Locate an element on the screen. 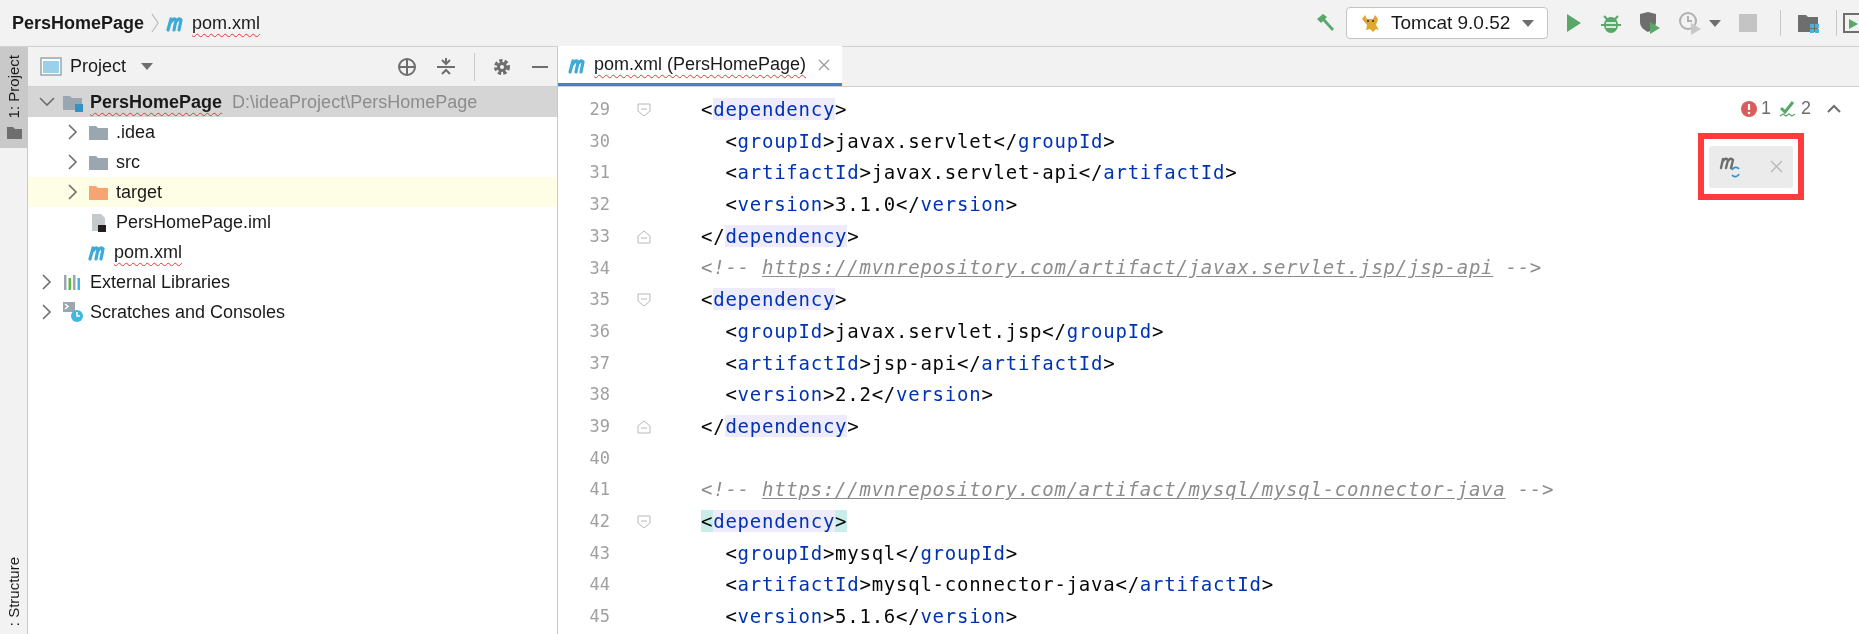 Image resolution: width=1859 pixels, height=634 pixels. tree-item: PersHomePage D:\ideaProject\PersHomePage is located at coordinates (292, 102).